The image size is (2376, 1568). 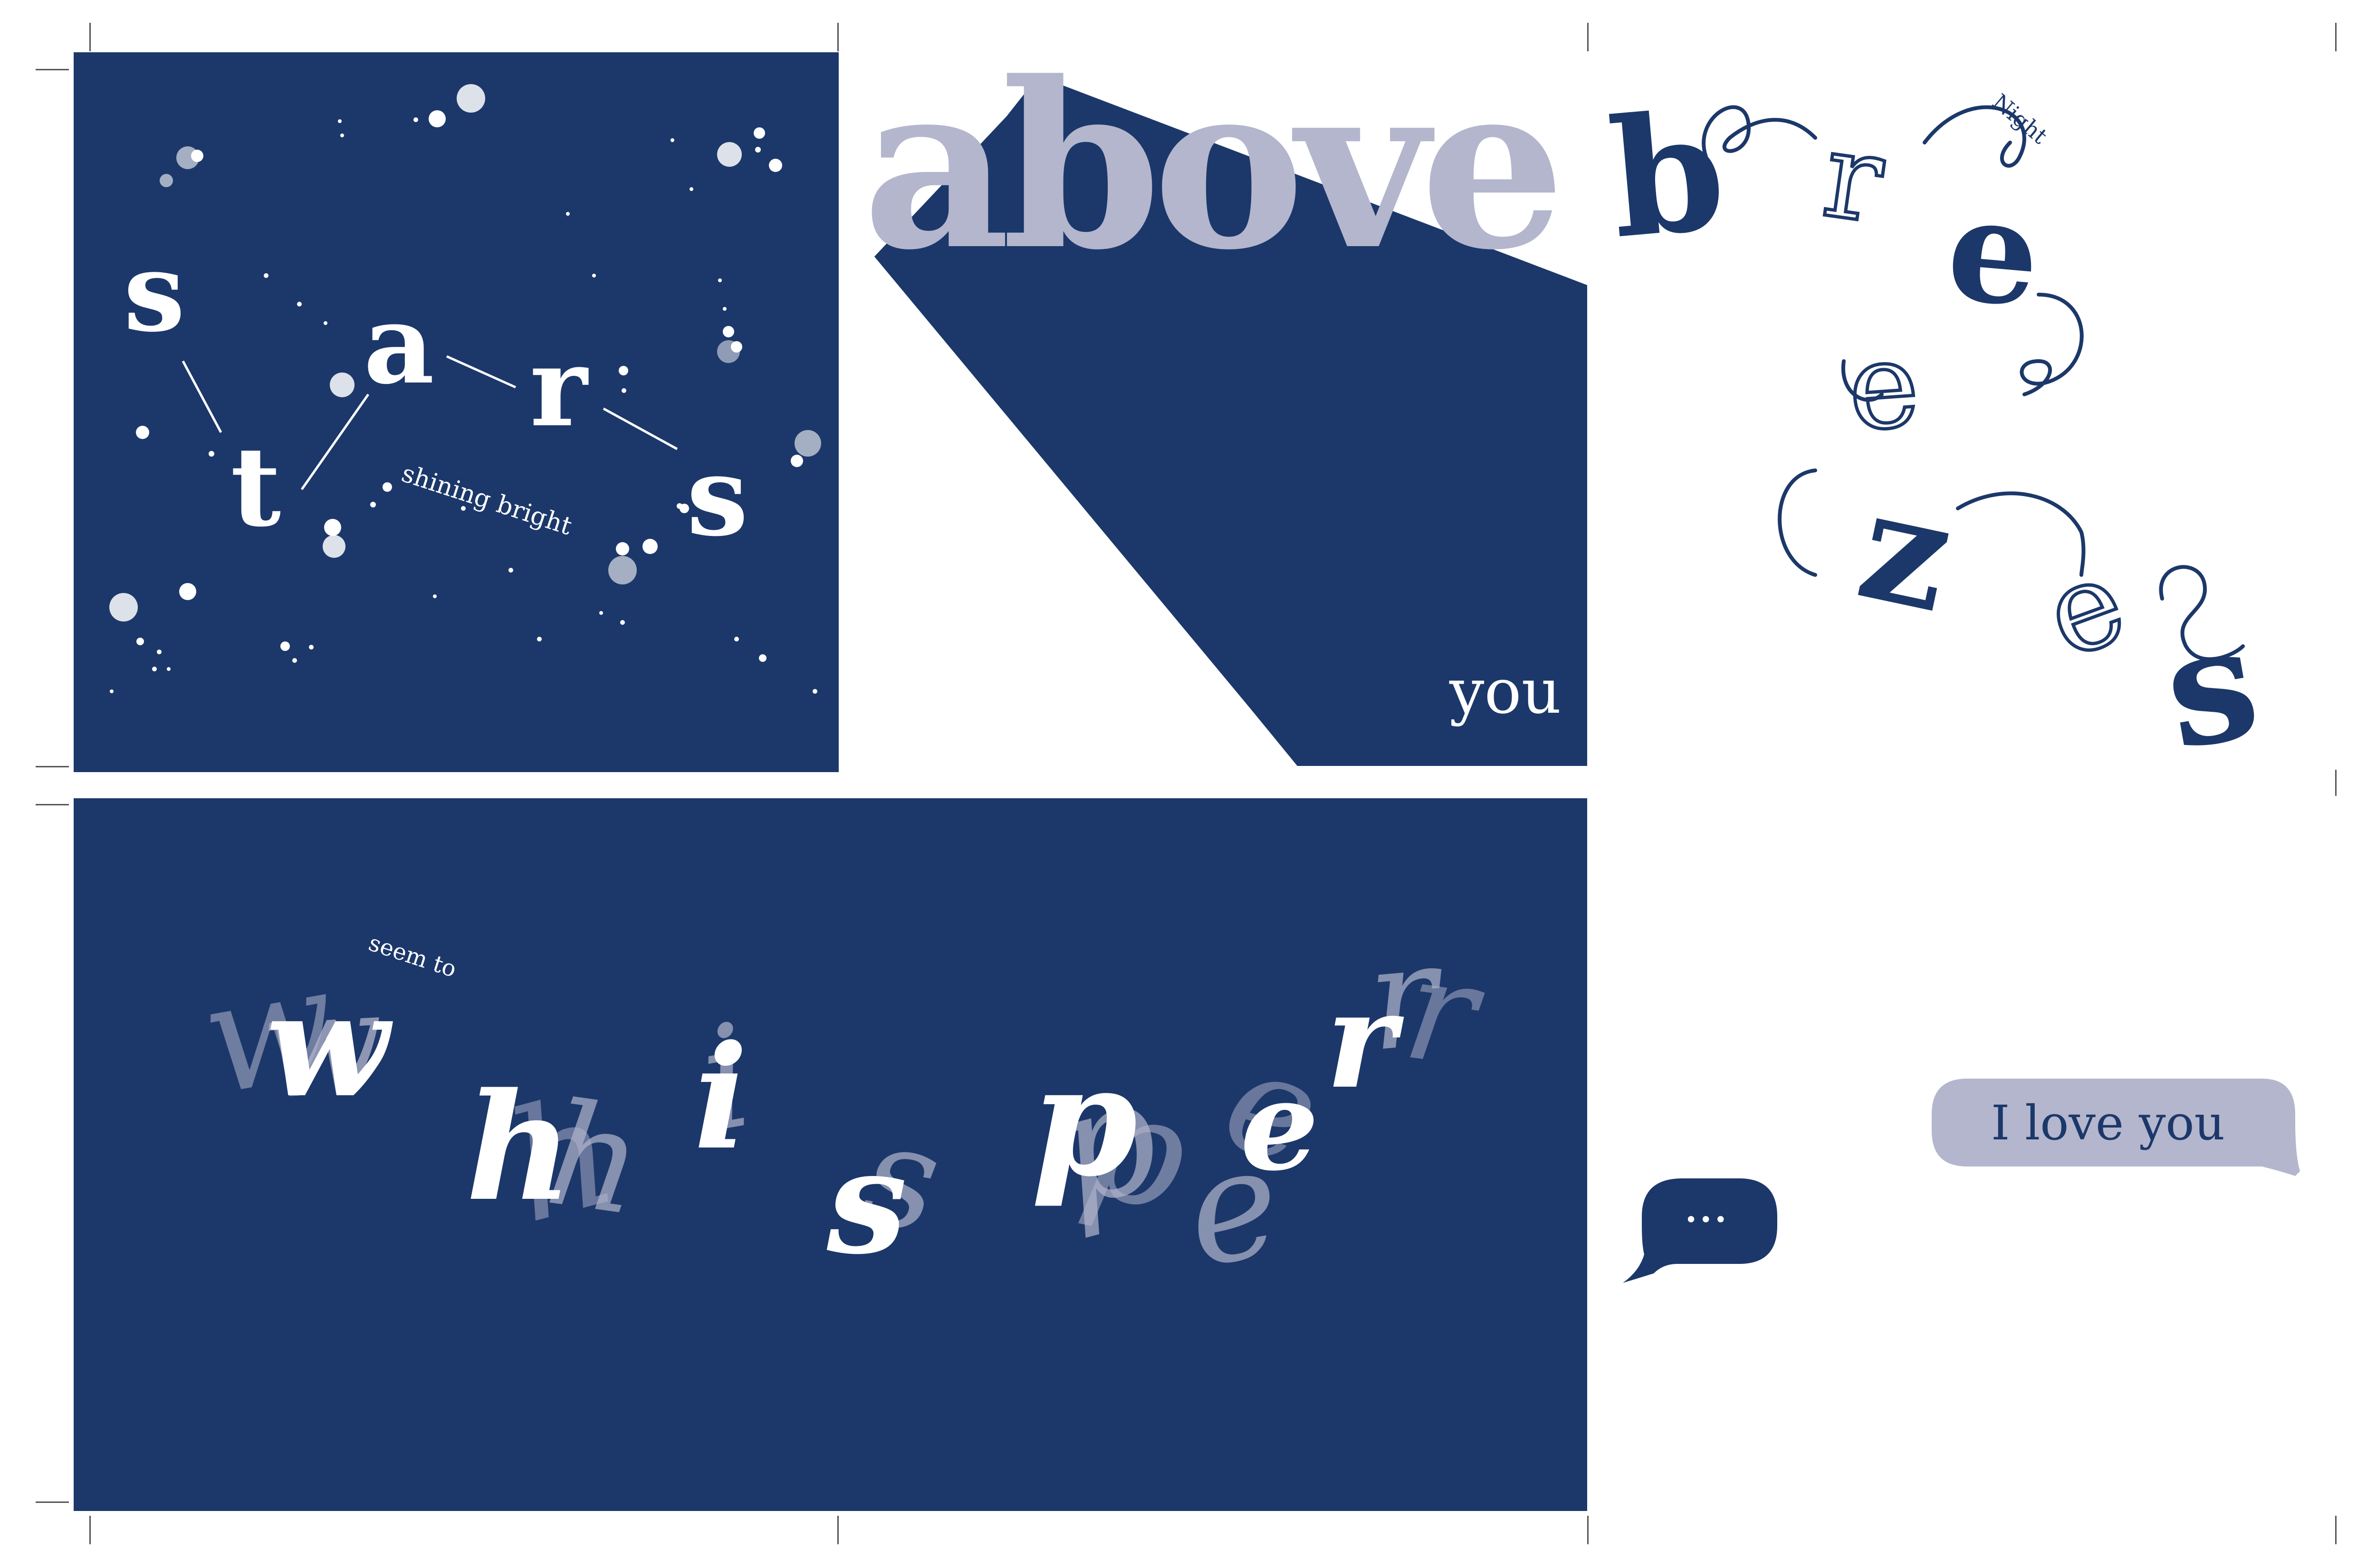 I want to click on whisper-letter-s: s, so click(x=867, y=1202).